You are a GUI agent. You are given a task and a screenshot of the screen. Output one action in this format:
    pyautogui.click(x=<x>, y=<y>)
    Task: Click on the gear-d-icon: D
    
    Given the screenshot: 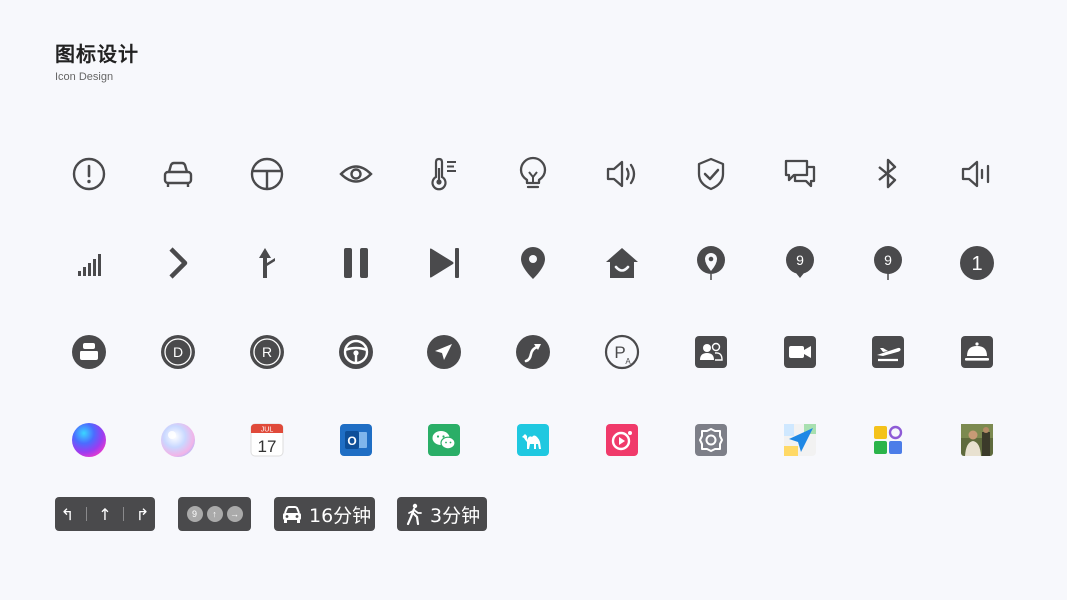 What is the action you would take?
    pyautogui.click(x=178, y=352)
    